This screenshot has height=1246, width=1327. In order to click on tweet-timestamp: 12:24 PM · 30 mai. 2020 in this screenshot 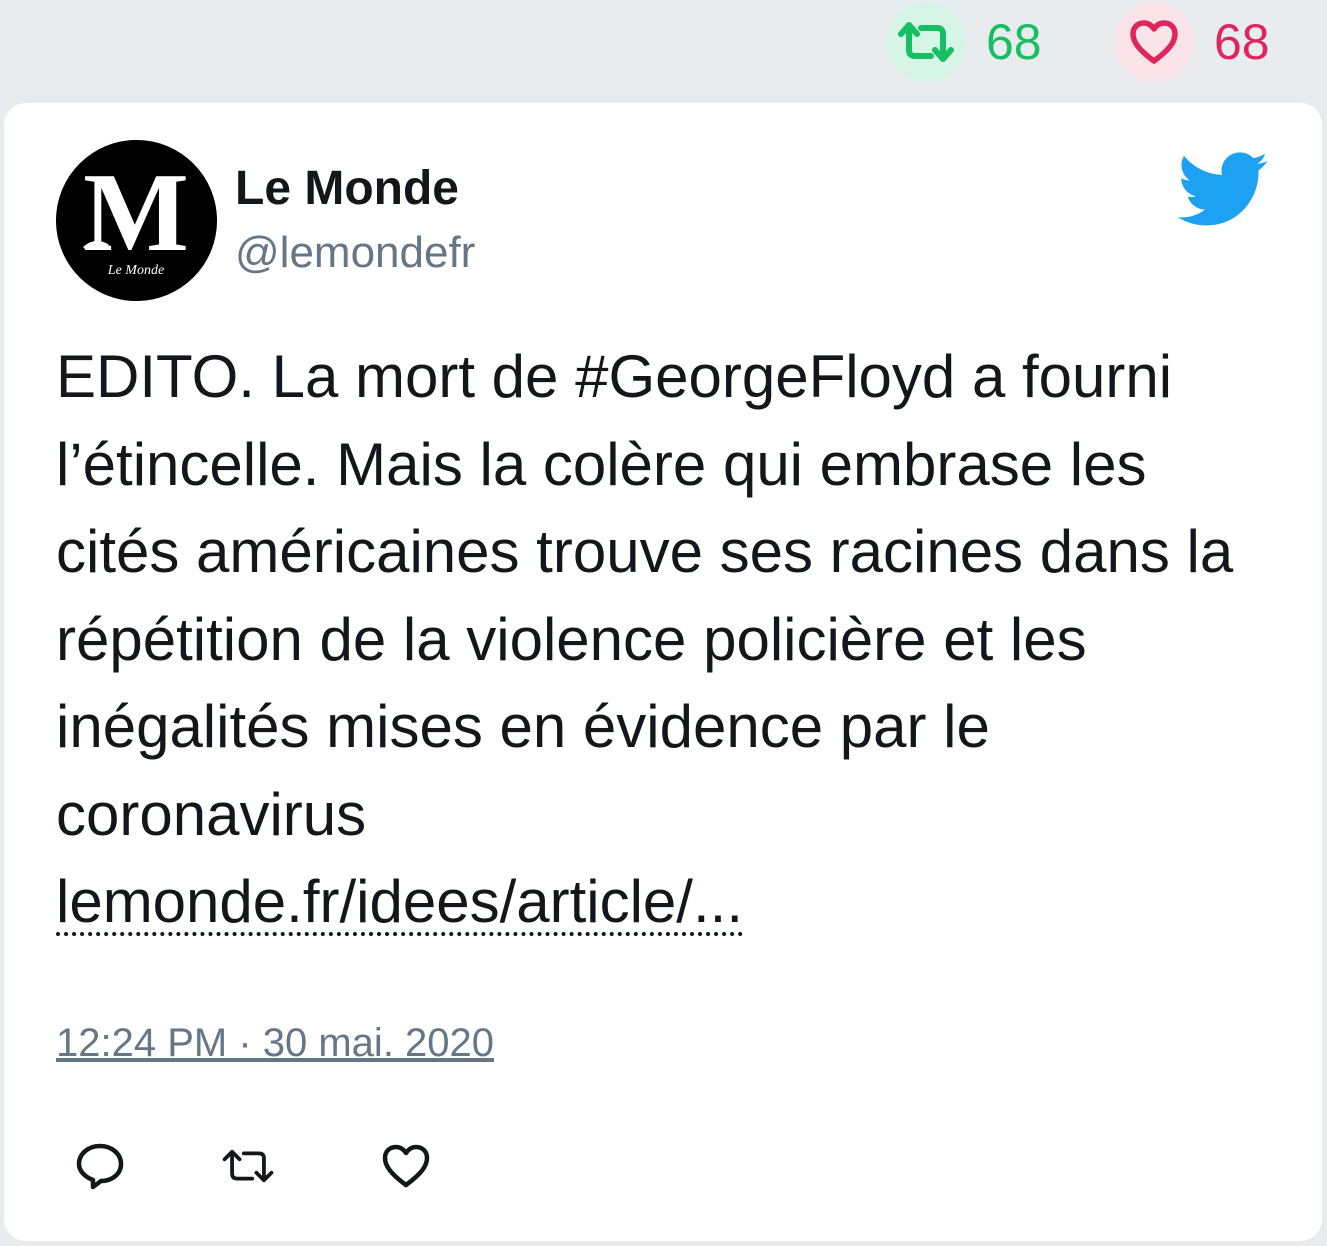, I will do `click(275, 1043)`.